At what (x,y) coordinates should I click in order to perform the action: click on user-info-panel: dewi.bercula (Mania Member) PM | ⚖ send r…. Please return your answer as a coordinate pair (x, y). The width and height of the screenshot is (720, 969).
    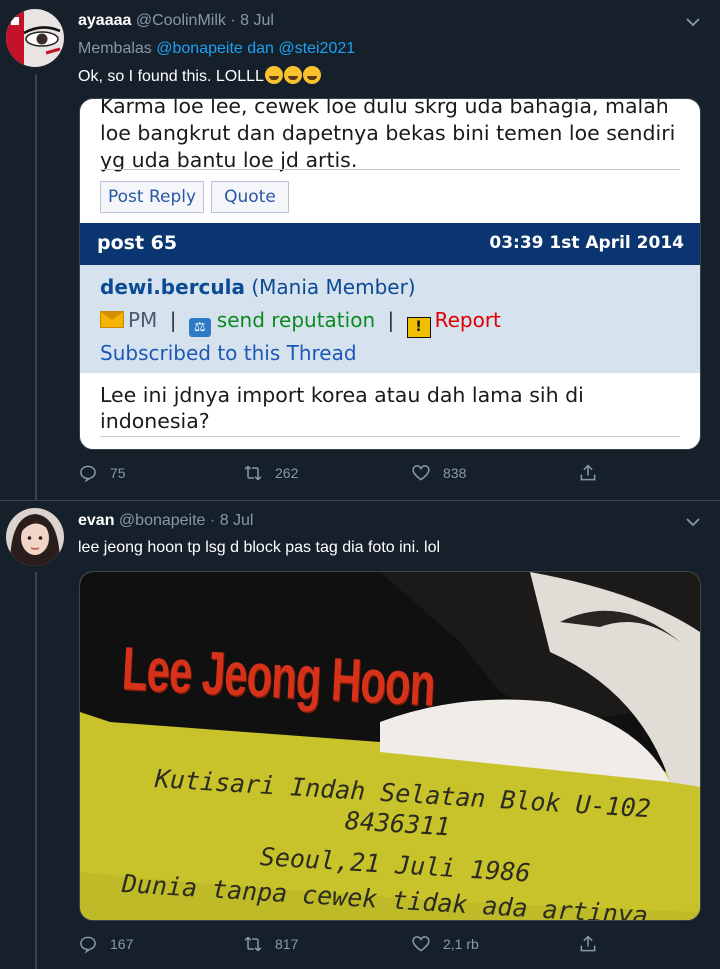
    Looking at the image, I should click on (390, 319).